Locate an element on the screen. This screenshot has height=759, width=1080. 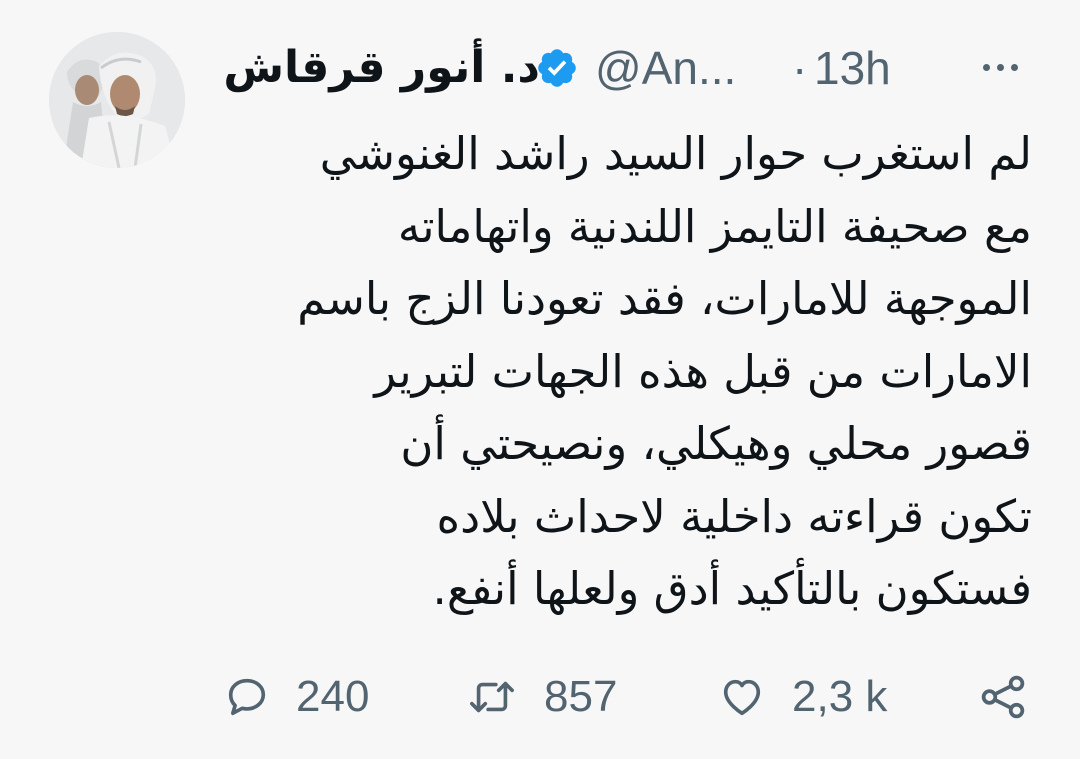
tweet-text-line: لم استغرب حوار السيد راشد الغنوشي is located at coordinates (675, 153).